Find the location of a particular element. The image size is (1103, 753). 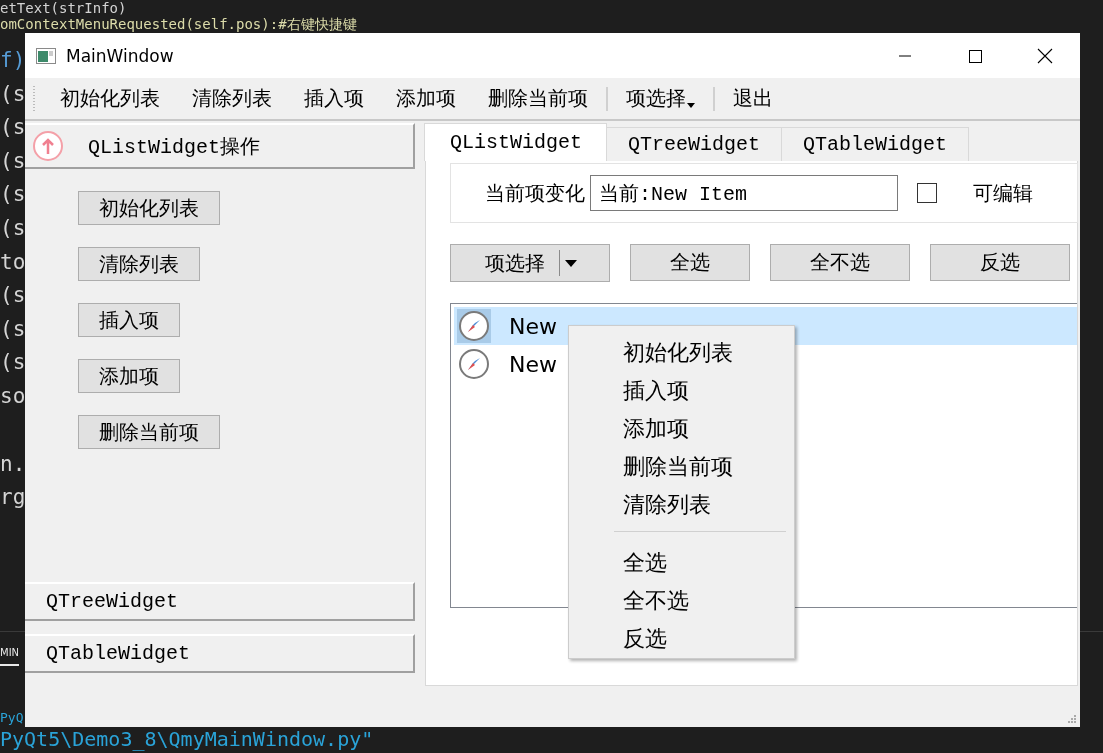

field-label: 当前项变化 is located at coordinates (535, 193).